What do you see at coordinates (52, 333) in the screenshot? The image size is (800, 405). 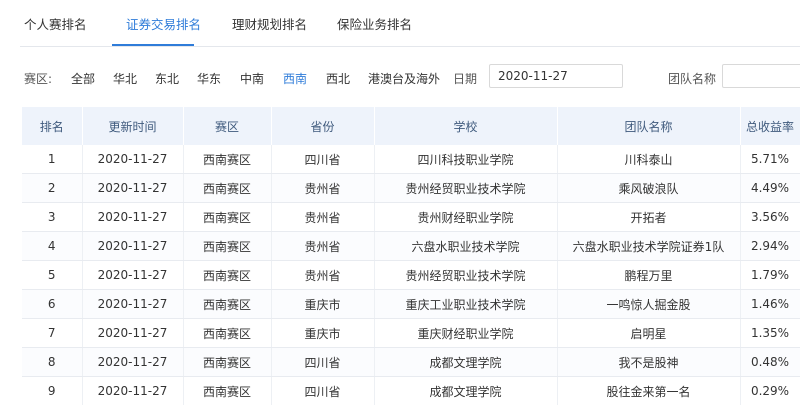 I see `rank-cell: 7` at bounding box center [52, 333].